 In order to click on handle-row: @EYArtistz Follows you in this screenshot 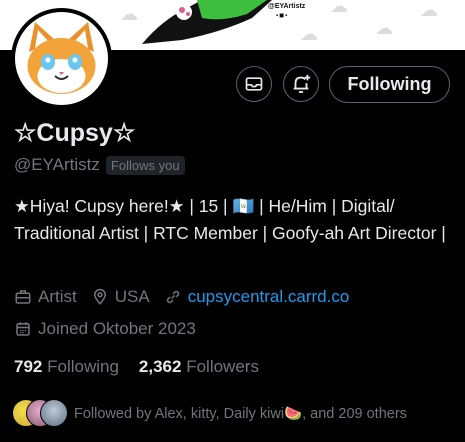, I will do `click(99, 165)`.